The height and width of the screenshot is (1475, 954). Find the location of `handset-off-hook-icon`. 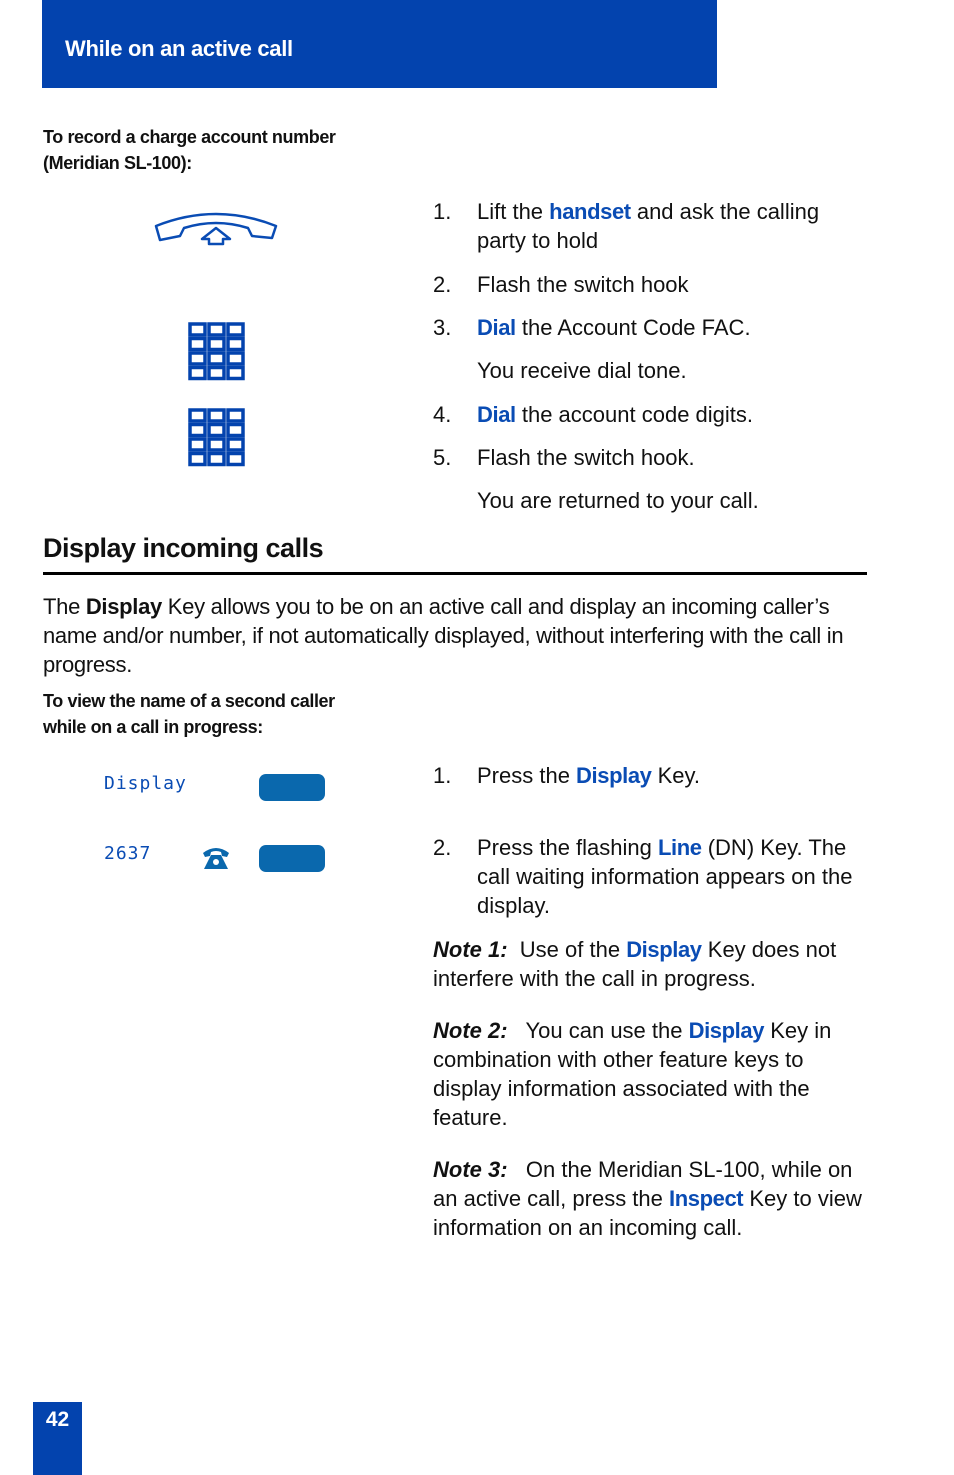

handset-off-hook-icon is located at coordinates (216, 229).